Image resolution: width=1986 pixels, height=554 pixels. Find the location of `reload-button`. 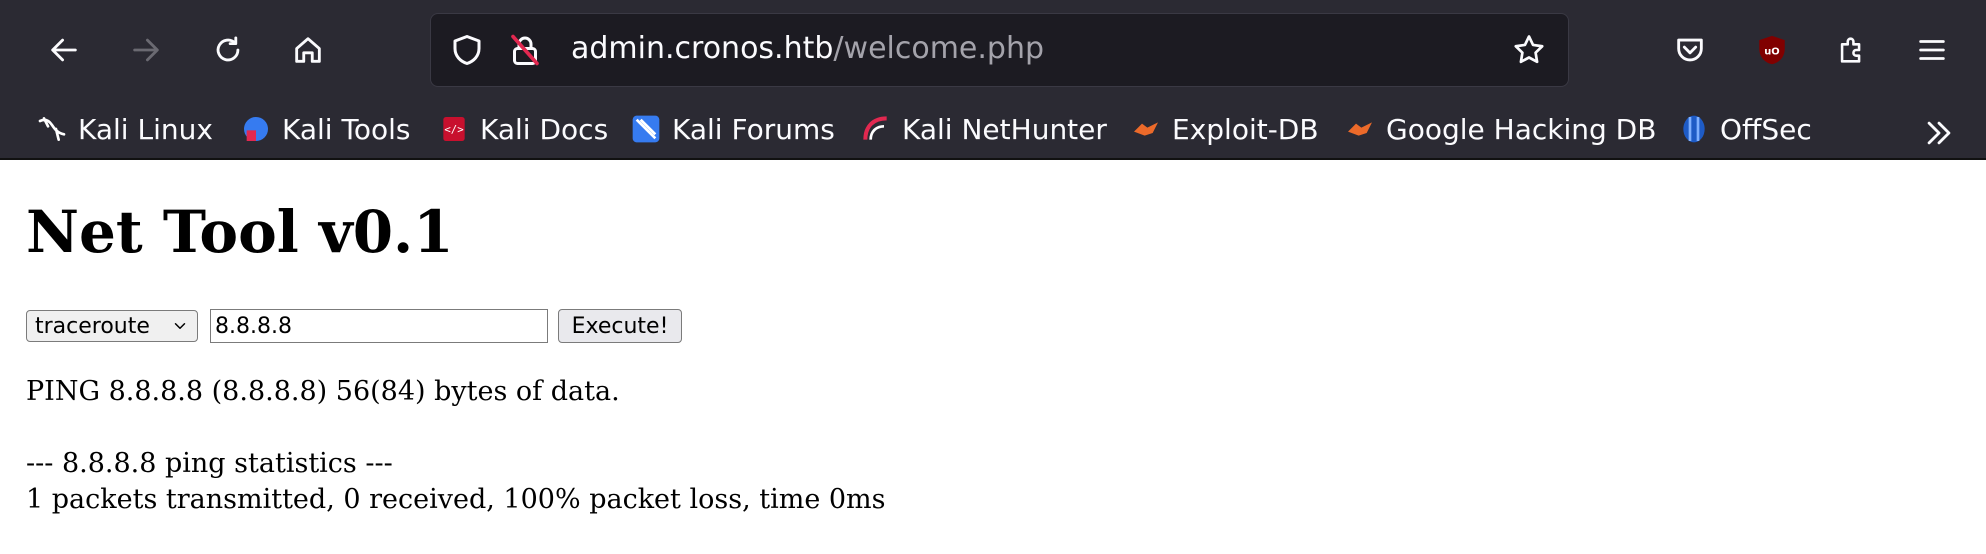

reload-button is located at coordinates (228, 50).